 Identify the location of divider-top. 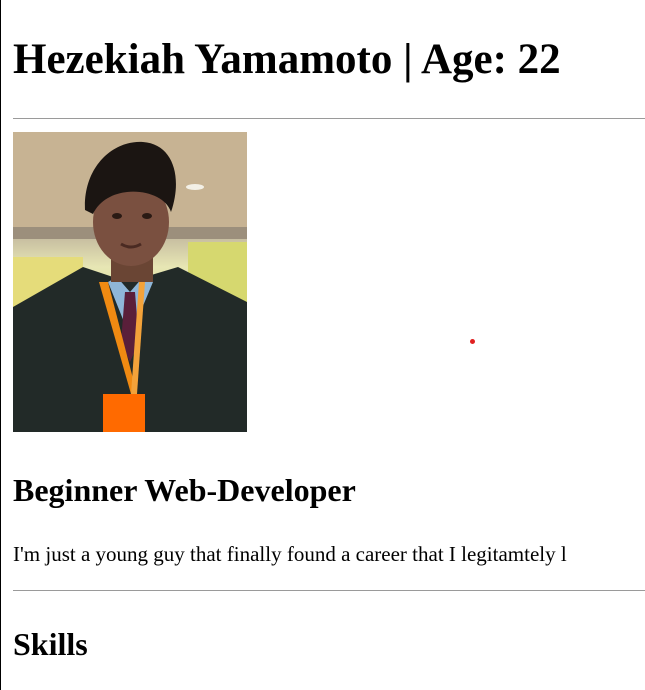
(329, 118).